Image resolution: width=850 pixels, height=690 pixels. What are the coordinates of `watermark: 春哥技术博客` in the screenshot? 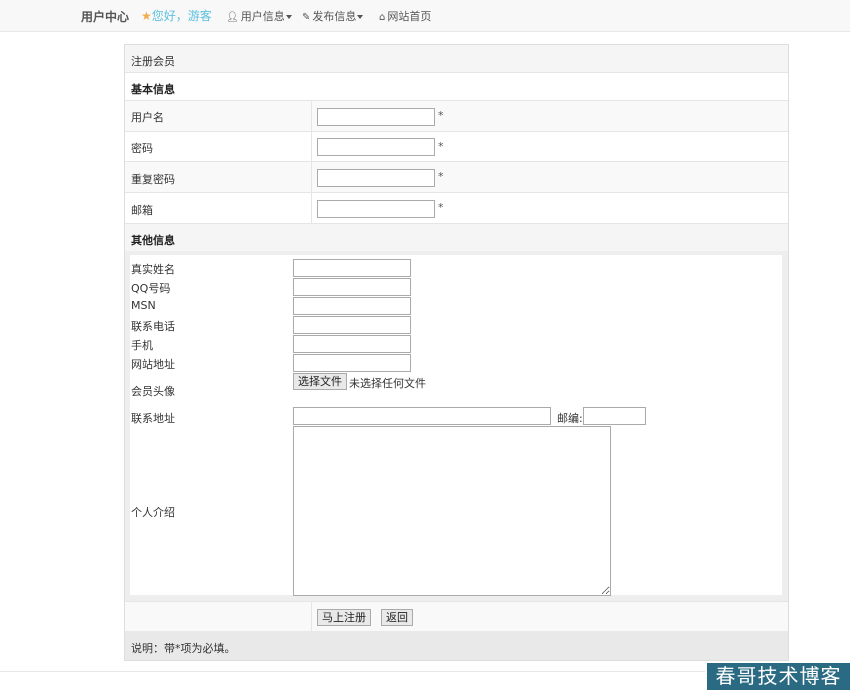 It's located at (778, 676).